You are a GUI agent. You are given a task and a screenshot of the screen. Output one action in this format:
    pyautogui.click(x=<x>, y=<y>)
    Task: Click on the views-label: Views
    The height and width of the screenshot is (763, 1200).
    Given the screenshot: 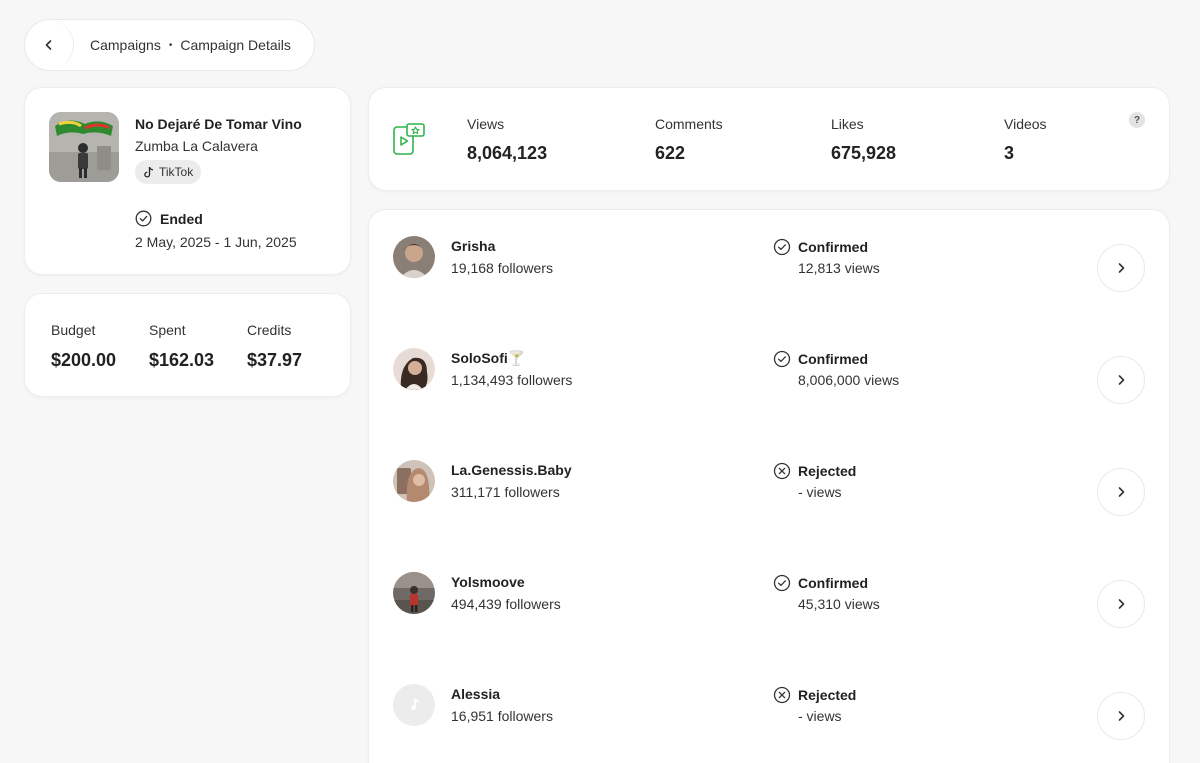 What is the action you would take?
    pyautogui.click(x=486, y=124)
    